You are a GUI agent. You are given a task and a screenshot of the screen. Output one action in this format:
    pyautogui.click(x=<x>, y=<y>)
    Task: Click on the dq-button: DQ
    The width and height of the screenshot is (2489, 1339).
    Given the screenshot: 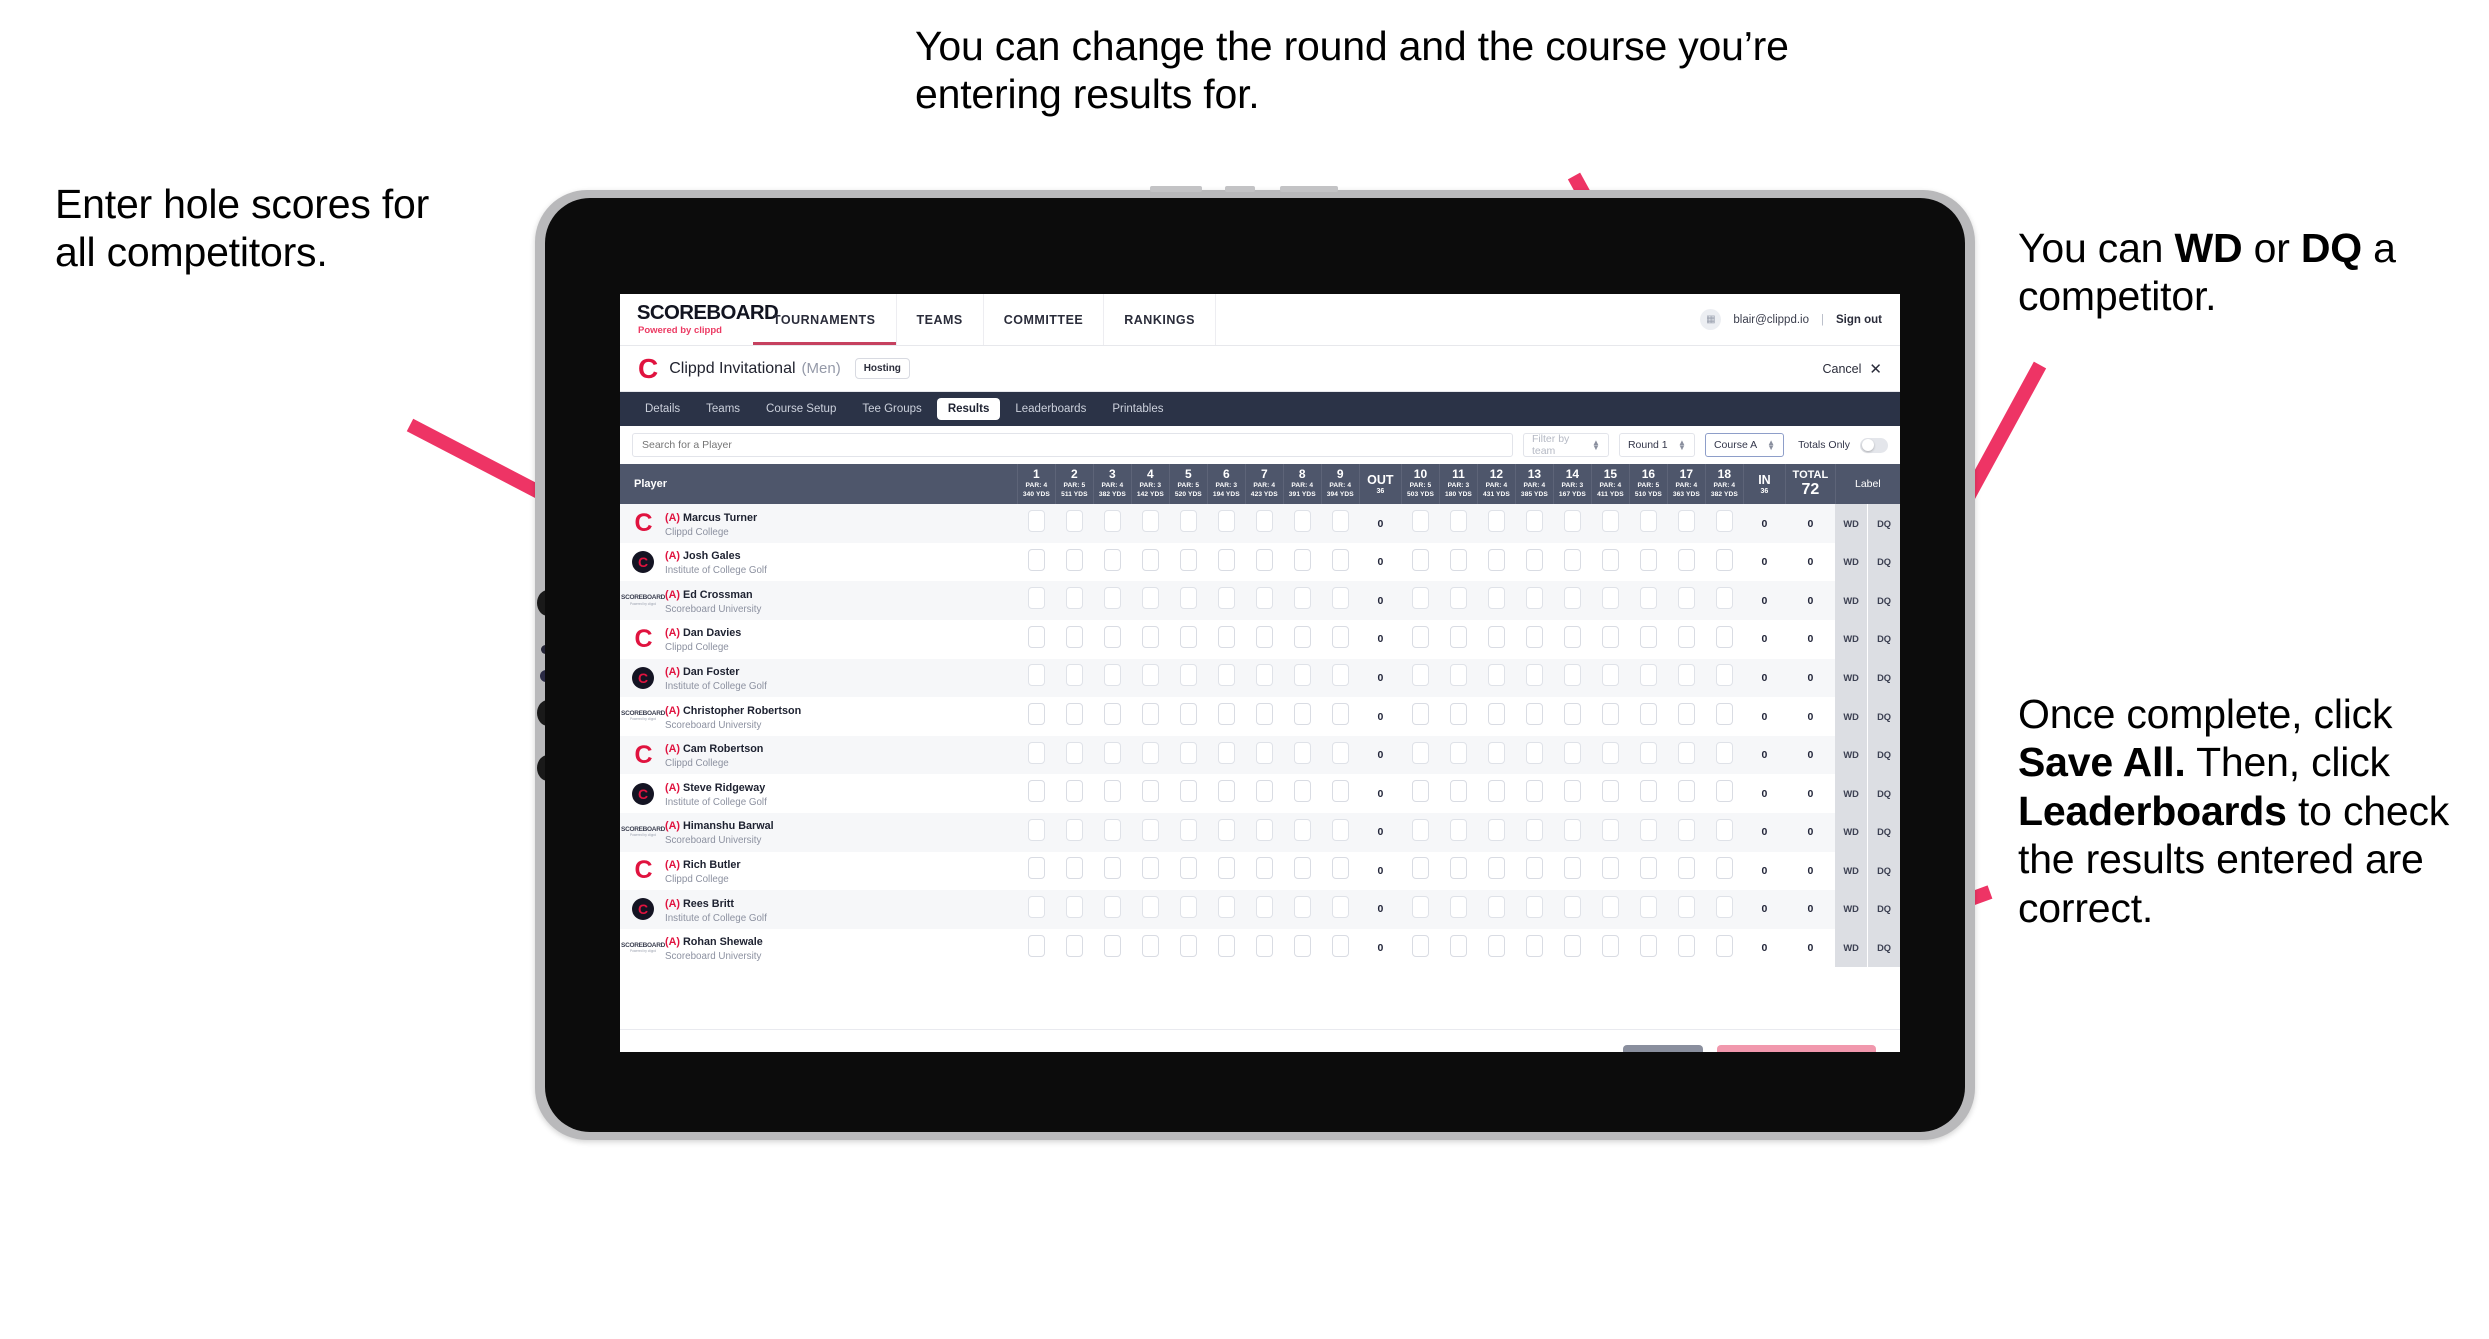 What is the action you would take?
    pyautogui.click(x=1884, y=562)
    